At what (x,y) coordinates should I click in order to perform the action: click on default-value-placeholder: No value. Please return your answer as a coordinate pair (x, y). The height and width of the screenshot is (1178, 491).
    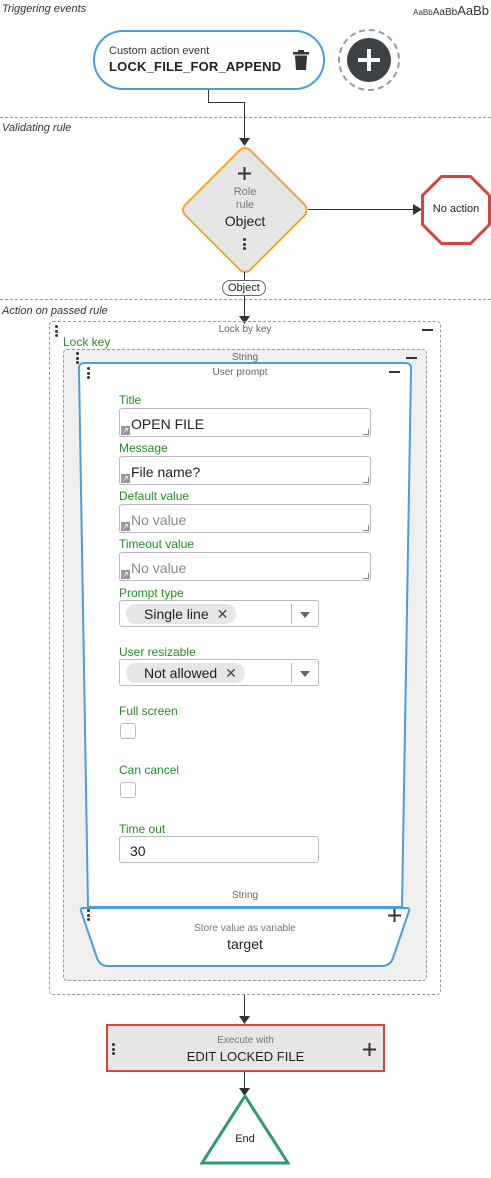
    Looking at the image, I should click on (159, 520).